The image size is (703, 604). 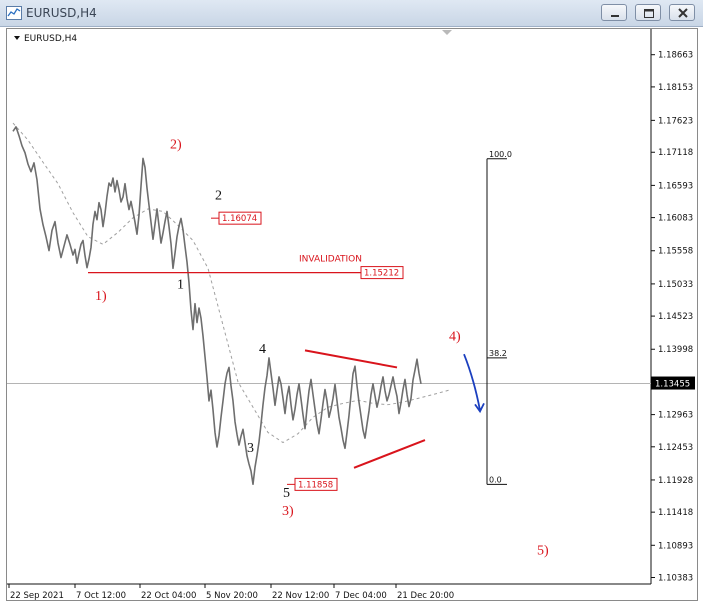 What do you see at coordinates (315, 485) in the screenshot?
I see `price-tag-label: 1.11858` at bounding box center [315, 485].